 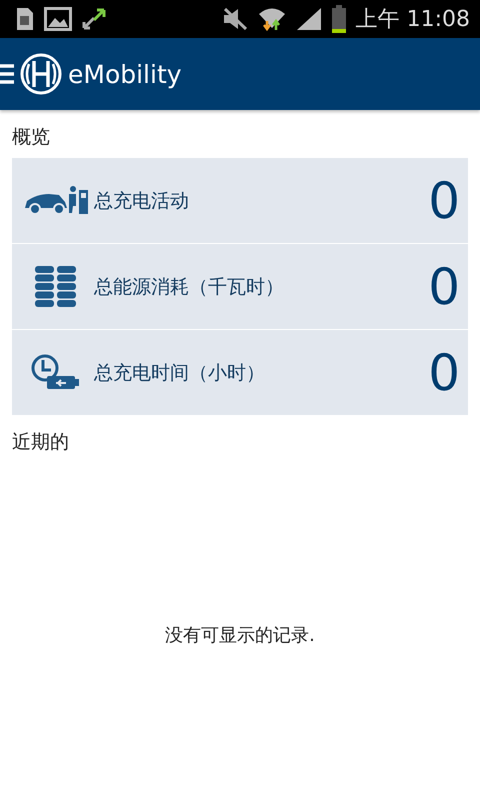 I want to click on status-time: 上午 11:08, so click(x=413, y=20).